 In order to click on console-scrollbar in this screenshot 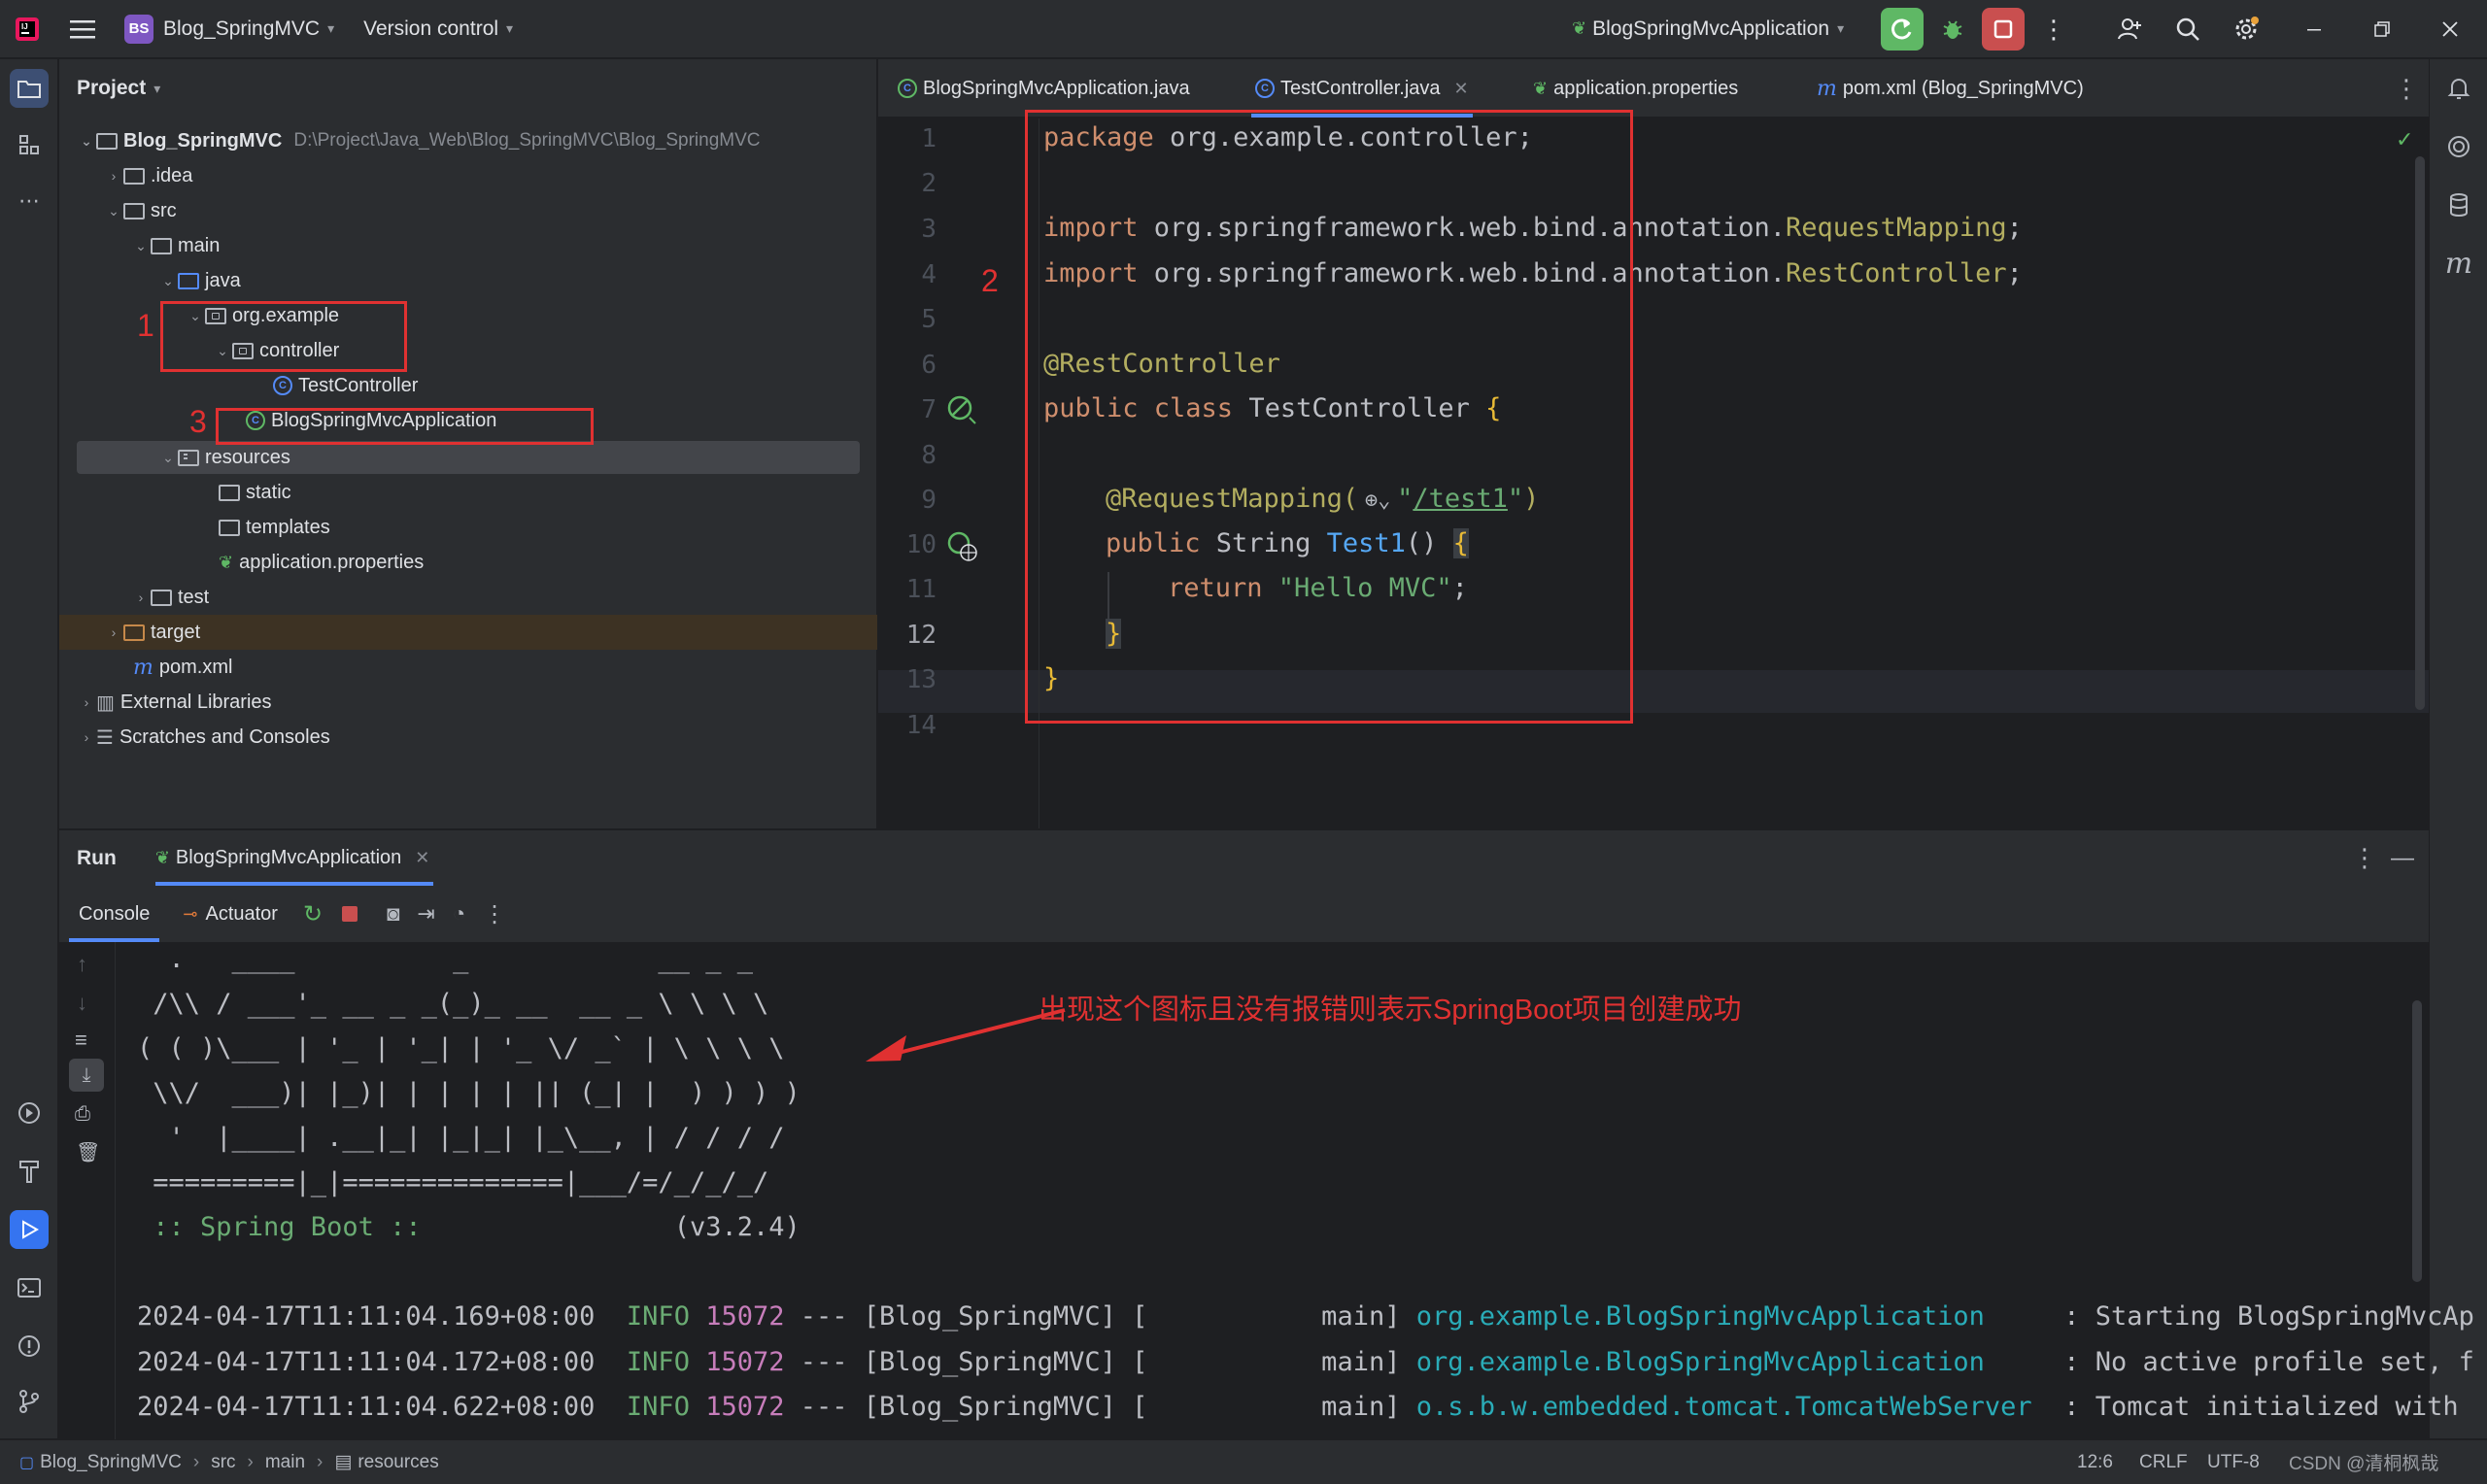, I will do `click(2417, 1141)`.